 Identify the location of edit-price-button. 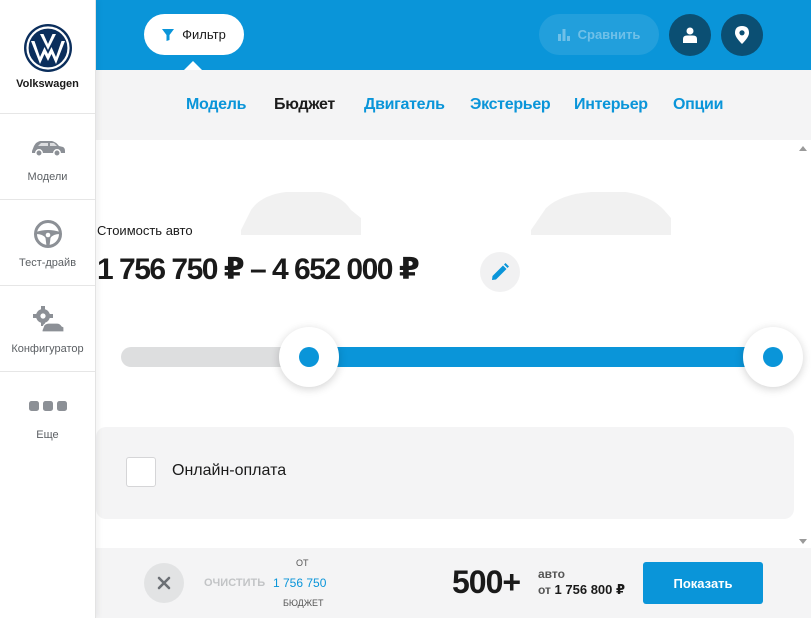
(500, 272).